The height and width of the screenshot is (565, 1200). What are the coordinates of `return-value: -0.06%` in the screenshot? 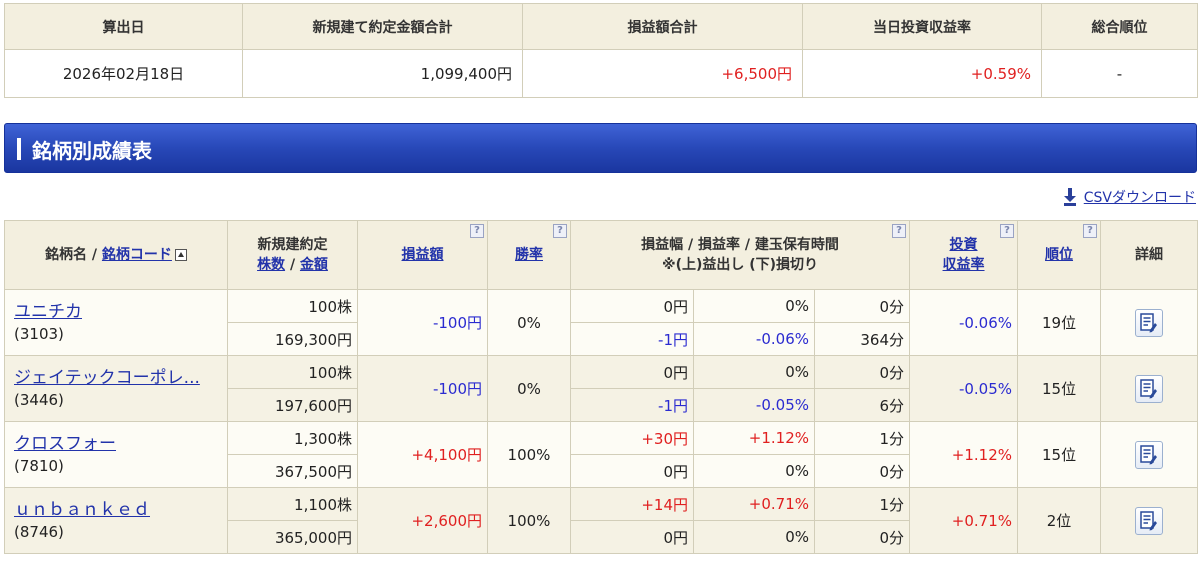 It's located at (964, 322).